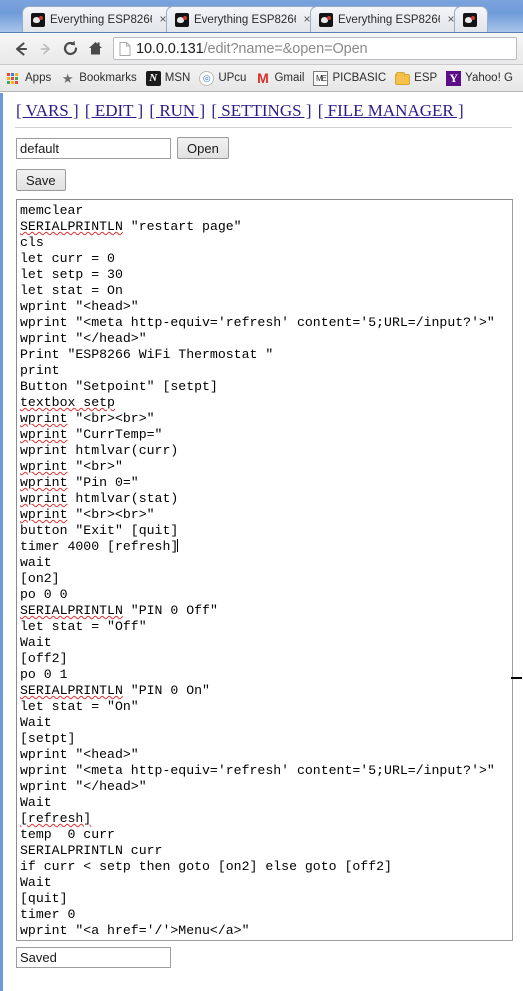 Image resolution: width=523 pixels, height=991 pixels. Describe the element at coordinates (266, 939) in the screenshot. I see `code-line: end` at that location.